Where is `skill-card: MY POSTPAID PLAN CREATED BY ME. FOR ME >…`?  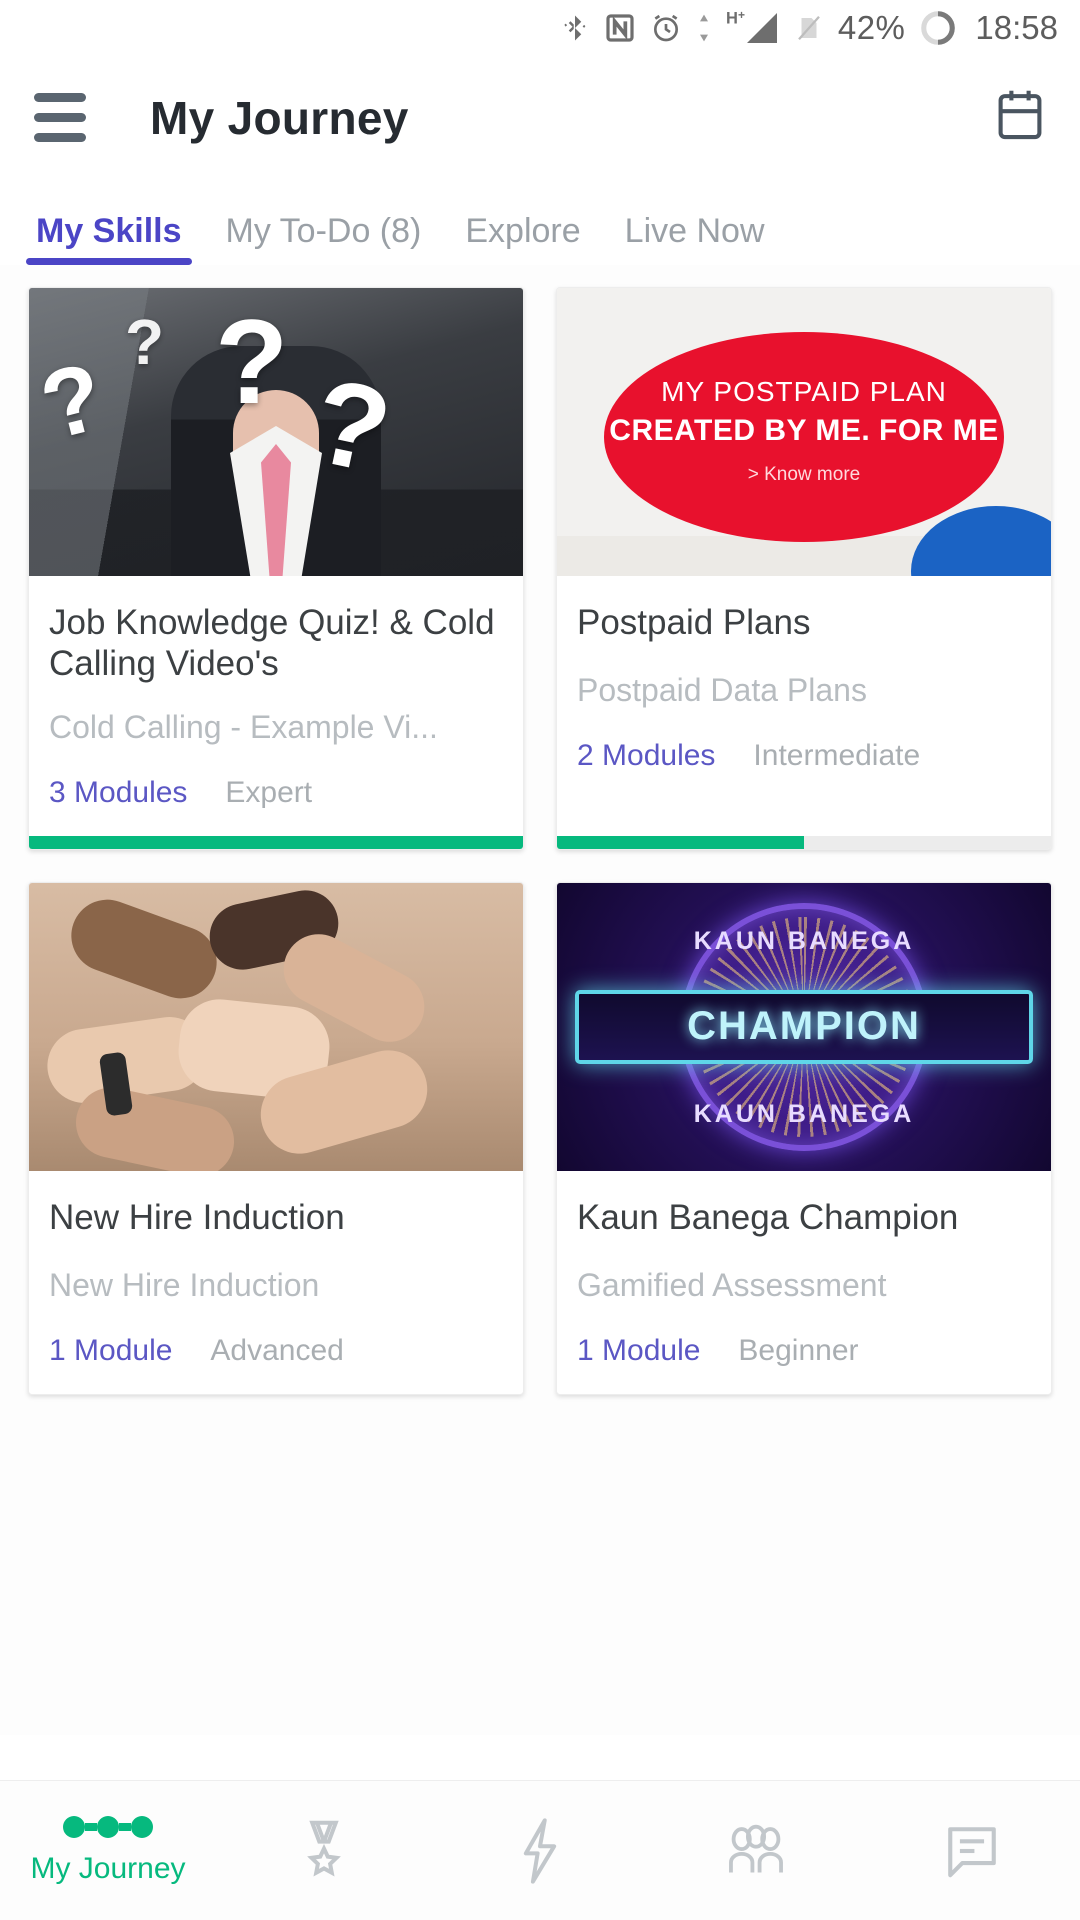
skill-card: MY POSTPAID PLAN CREATED BY ME. FOR ME >… is located at coordinates (804, 568).